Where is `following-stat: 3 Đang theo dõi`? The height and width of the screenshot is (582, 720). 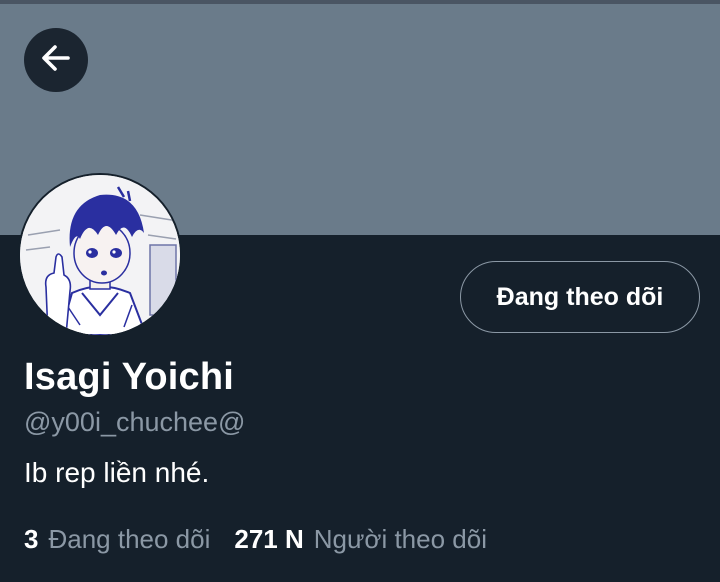 following-stat: 3 Đang theo dõi is located at coordinates (117, 539).